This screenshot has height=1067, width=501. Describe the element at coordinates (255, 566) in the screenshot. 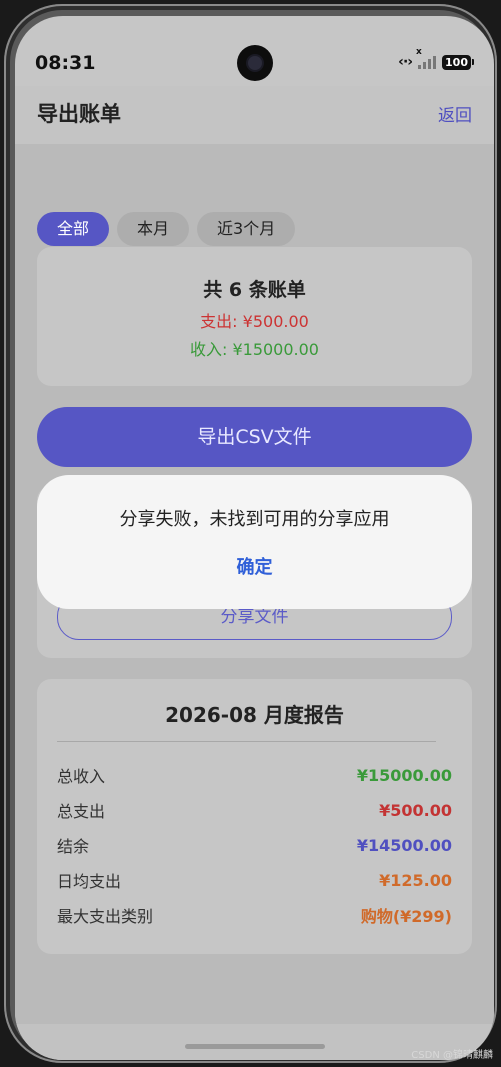

I see `confirm-button: 确定` at that location.